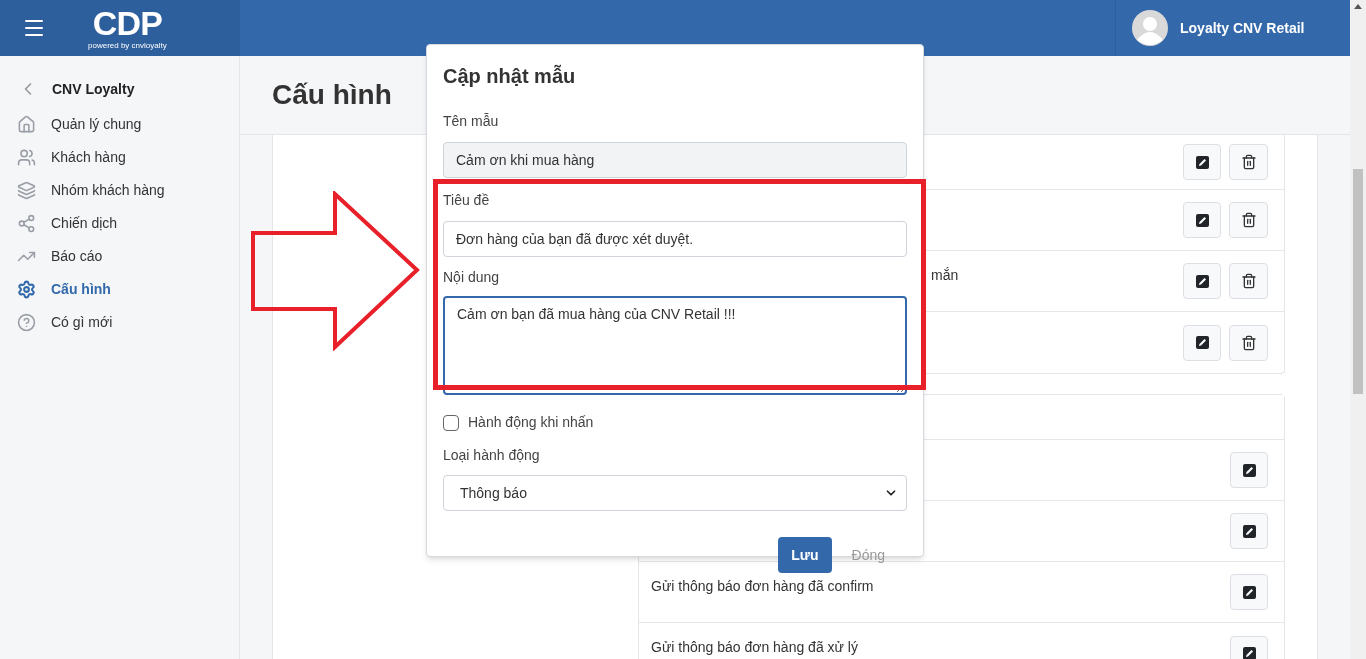 The height and width of the screenshot is (659, 1366). What do you see at coordinates (67, 89) in the screenshot?
I see `back-link: CNV Loyalty` at bounding box center [67, 89].